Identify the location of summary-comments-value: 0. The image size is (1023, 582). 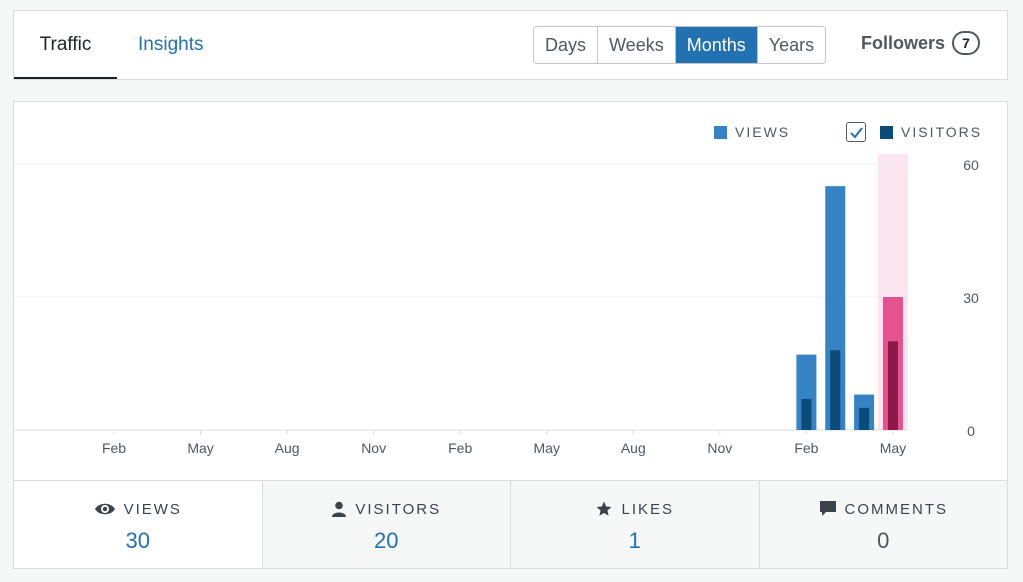
(883, 540).